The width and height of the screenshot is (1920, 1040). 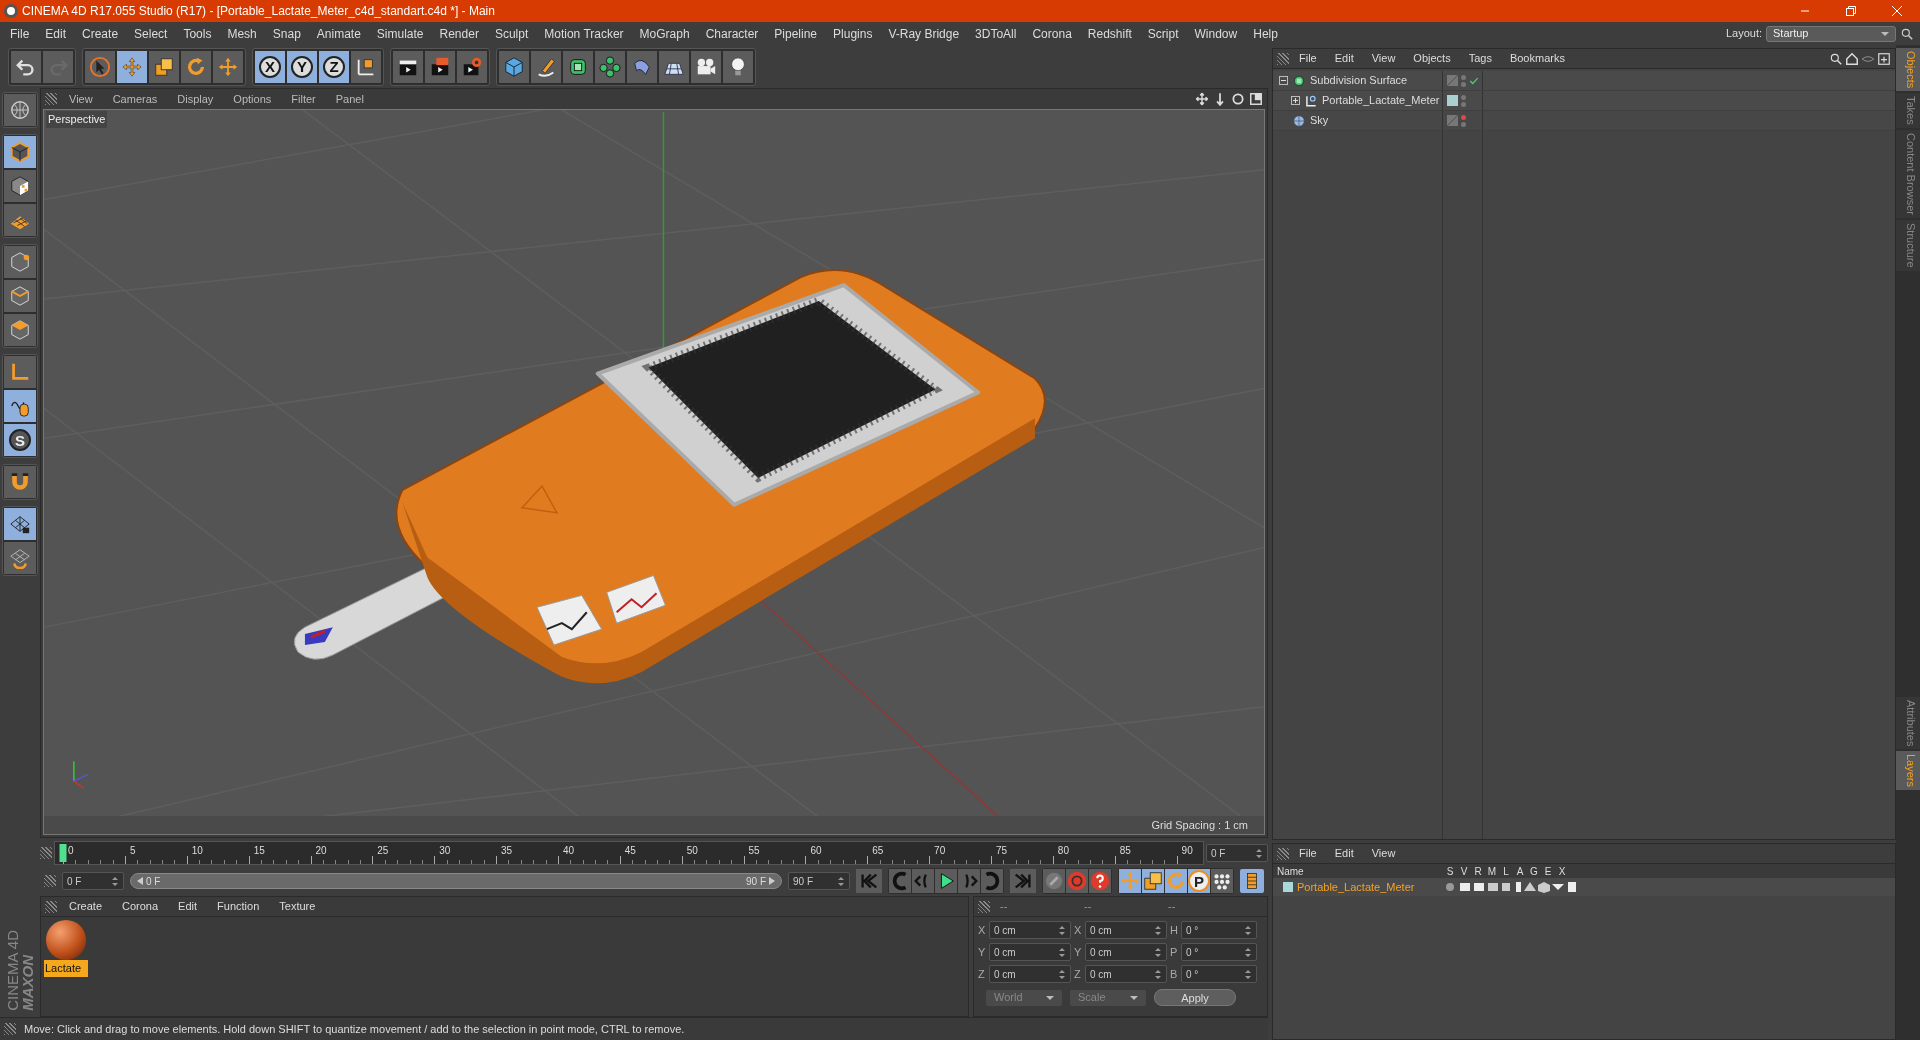 What do you see at coordinates (732, 33) in the screenshot?
I see `menu-item: Character` at bounding box center [732, 33].